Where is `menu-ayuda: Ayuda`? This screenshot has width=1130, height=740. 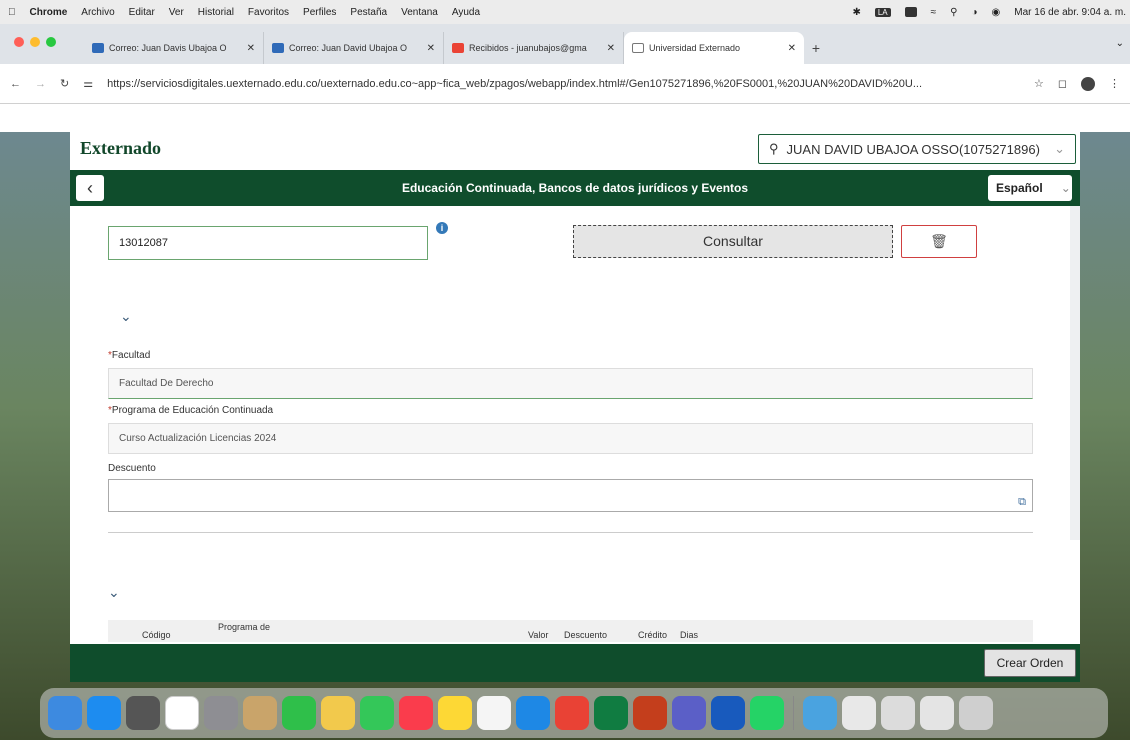
menu-ayuda: Ayuda is located at coordinates (466, 12).